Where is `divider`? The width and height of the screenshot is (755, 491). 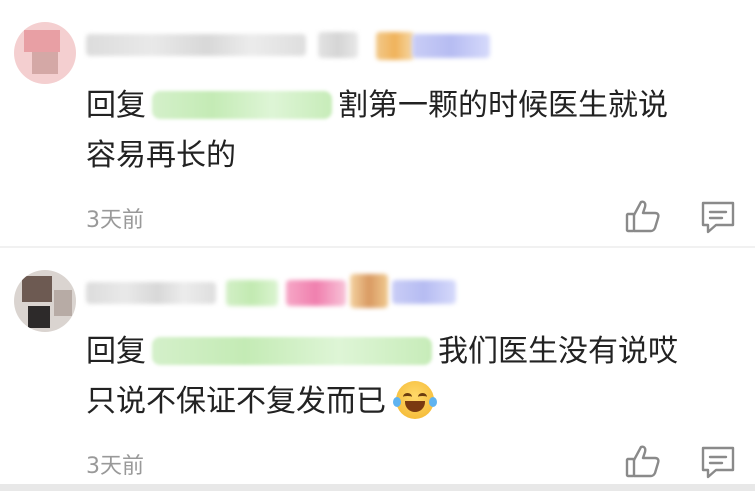
divider is located at coordinates (377, 247).